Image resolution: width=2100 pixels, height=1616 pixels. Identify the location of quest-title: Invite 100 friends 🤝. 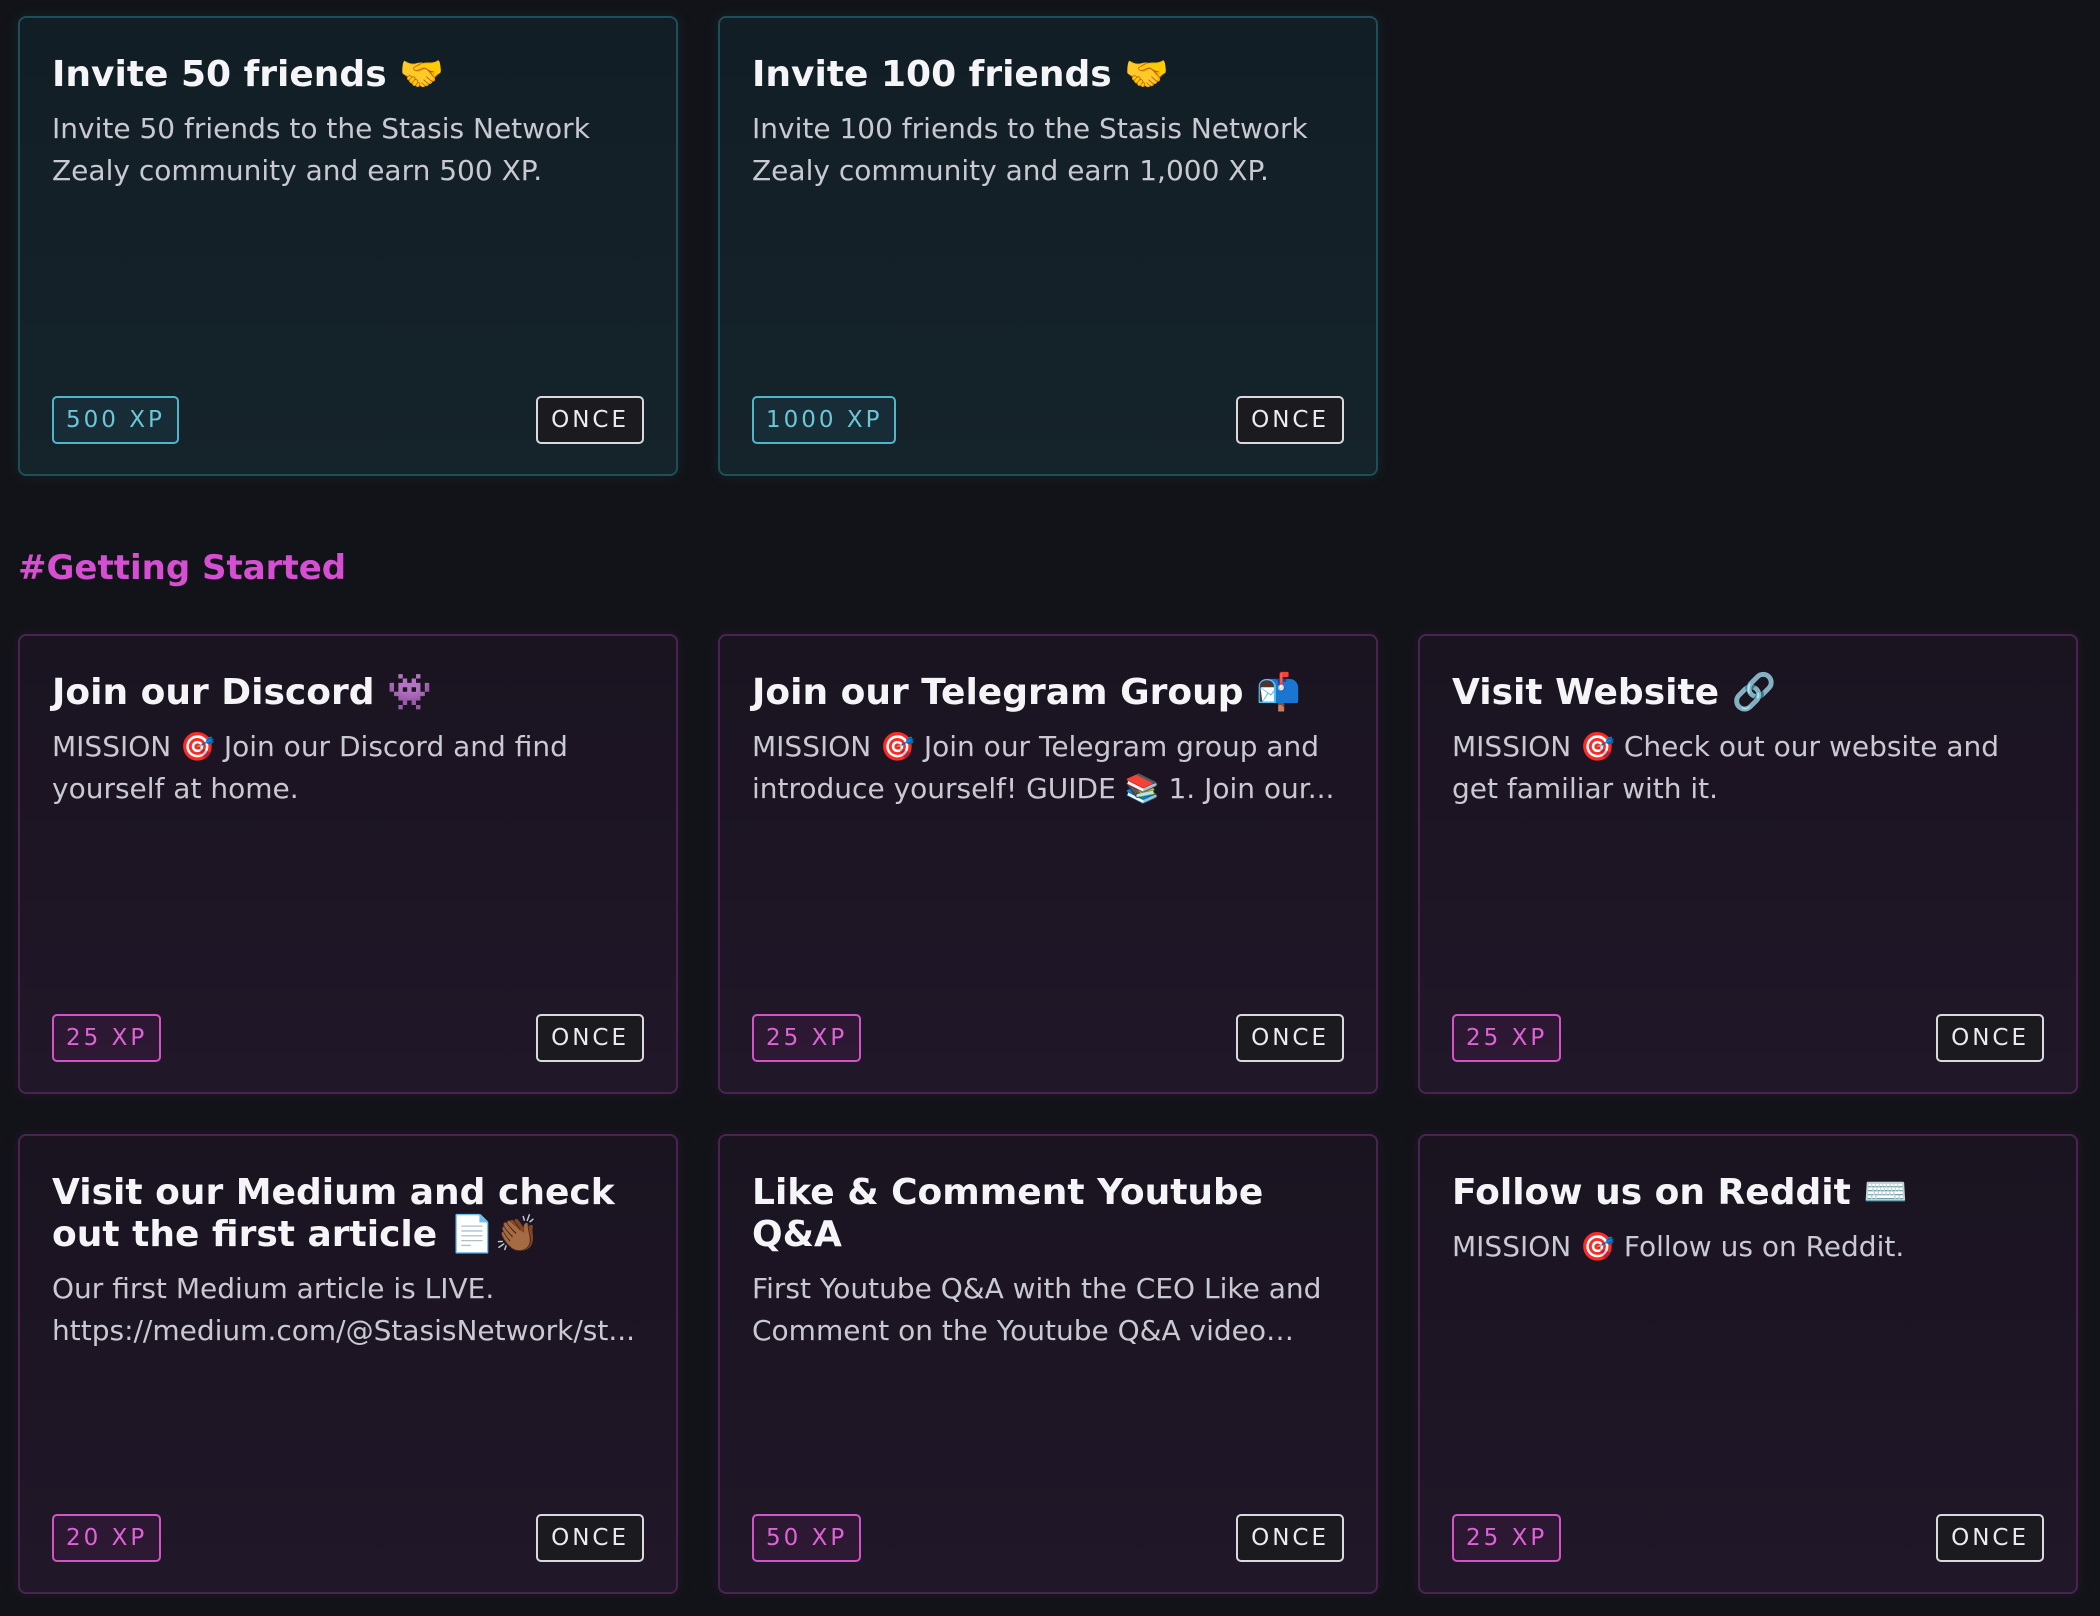
(961, 74).